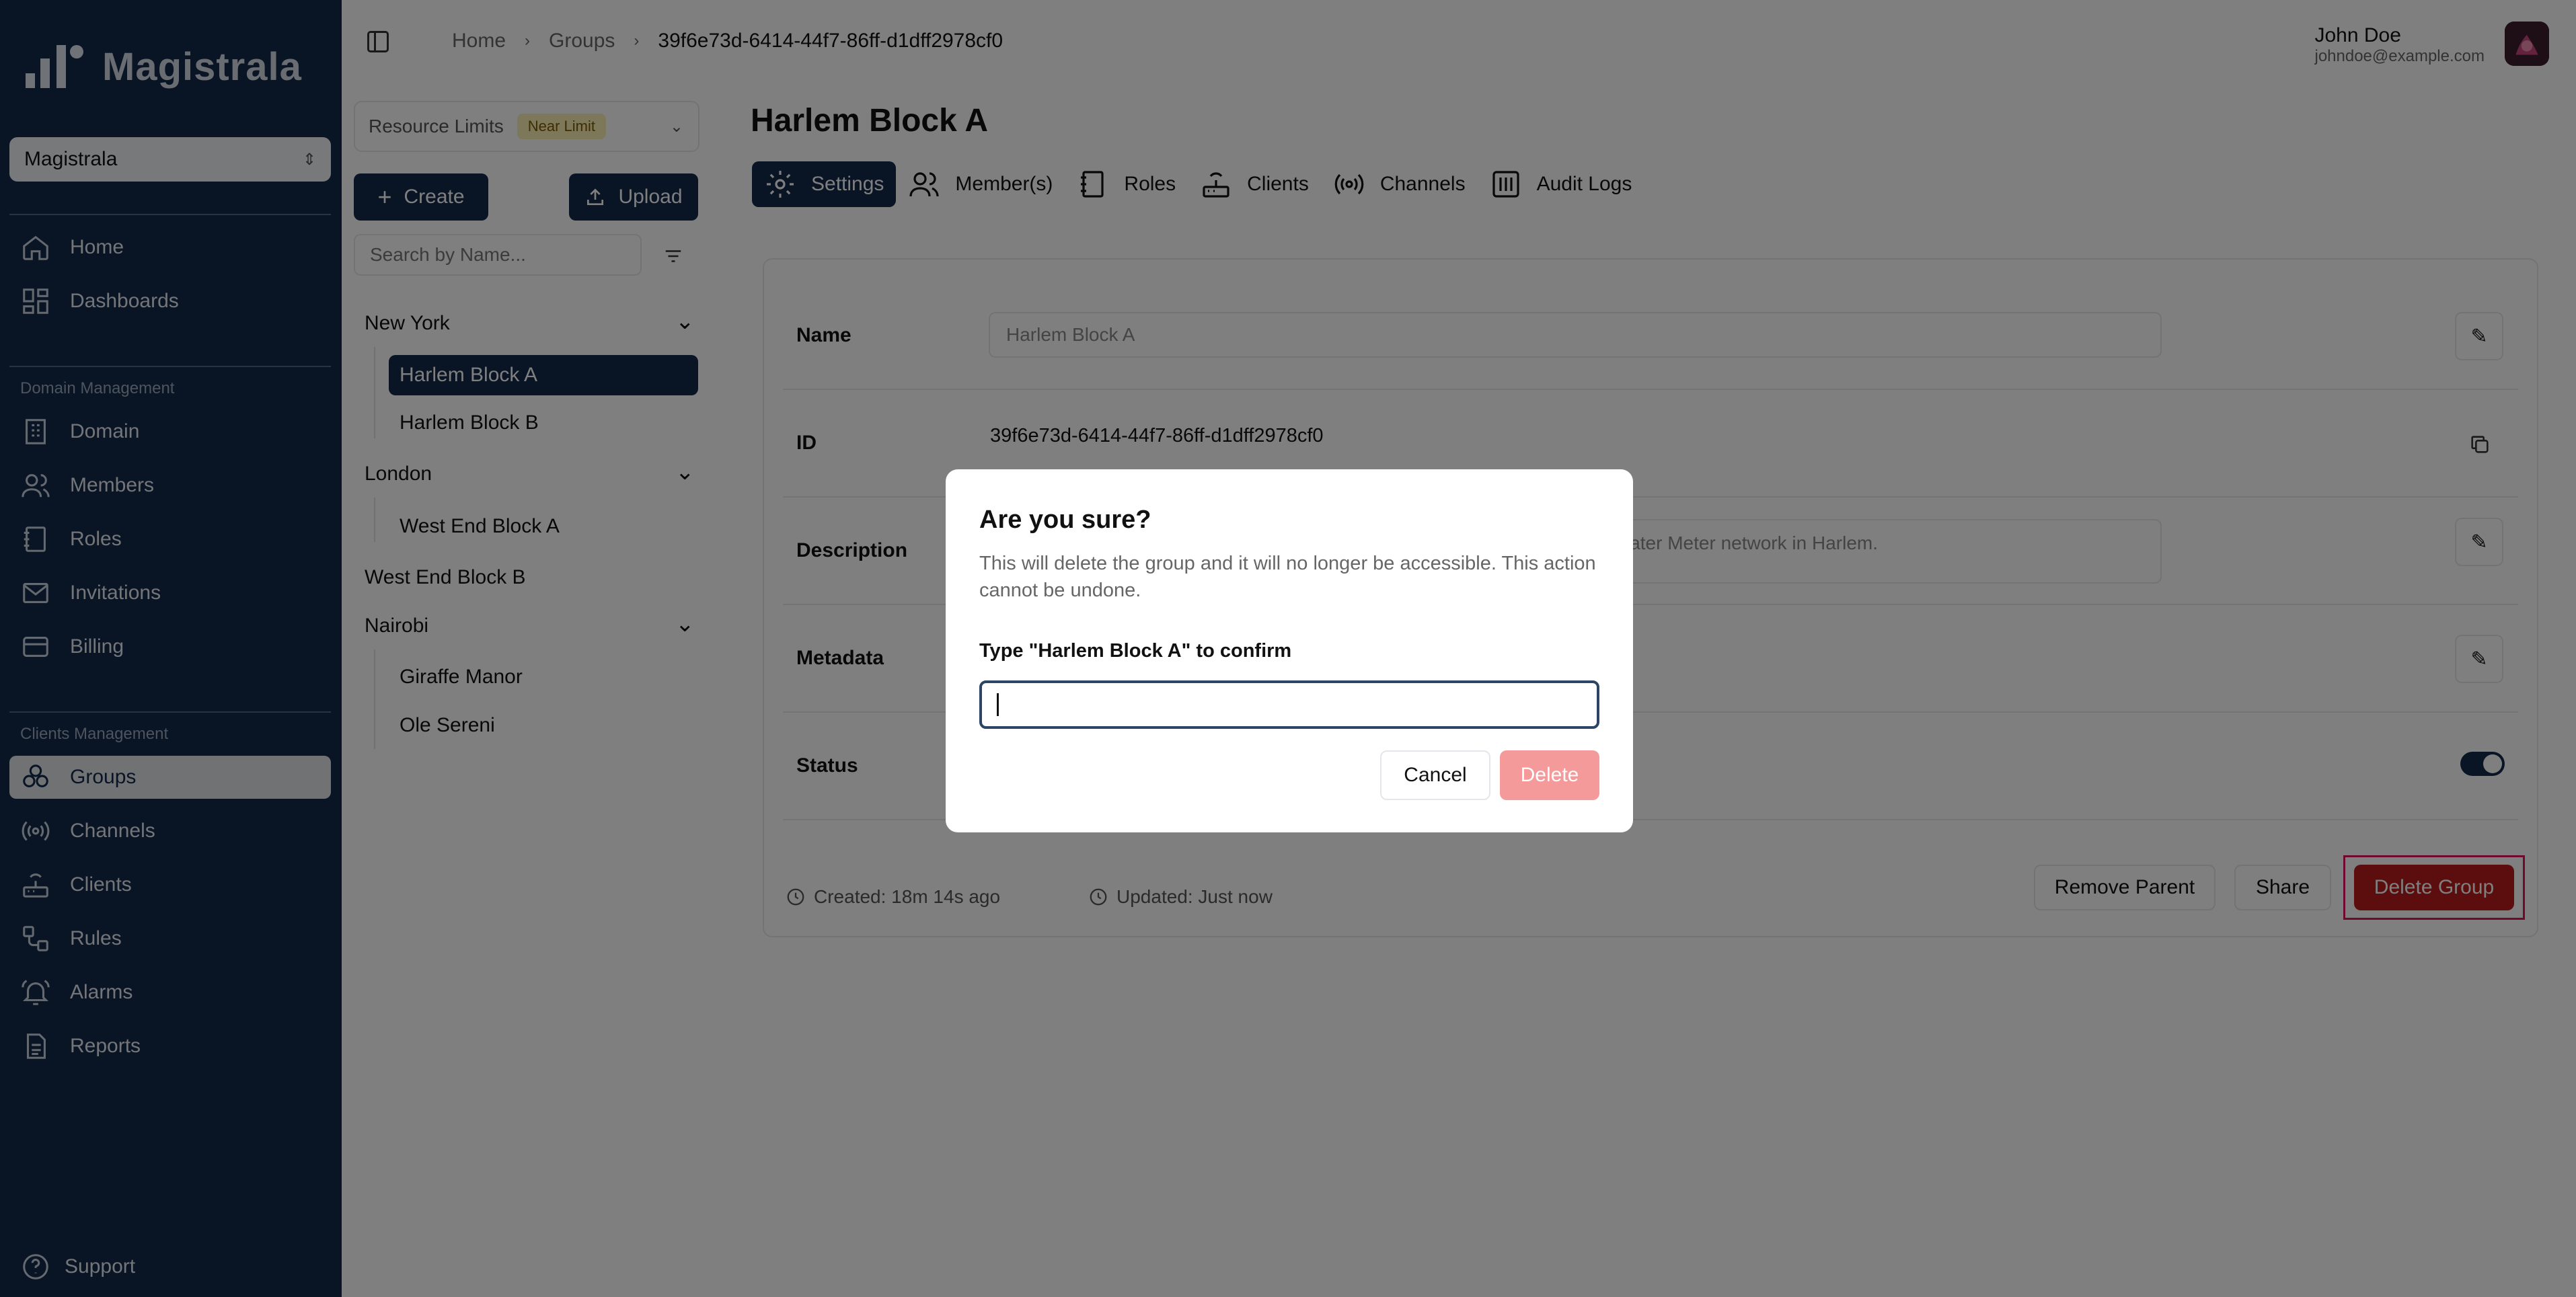 This screenshot has width=2576, height=1297. Describe the element at coordinates (1065, 520) in the screenshot. I see `dialog-title: Are you sure?` at that location.